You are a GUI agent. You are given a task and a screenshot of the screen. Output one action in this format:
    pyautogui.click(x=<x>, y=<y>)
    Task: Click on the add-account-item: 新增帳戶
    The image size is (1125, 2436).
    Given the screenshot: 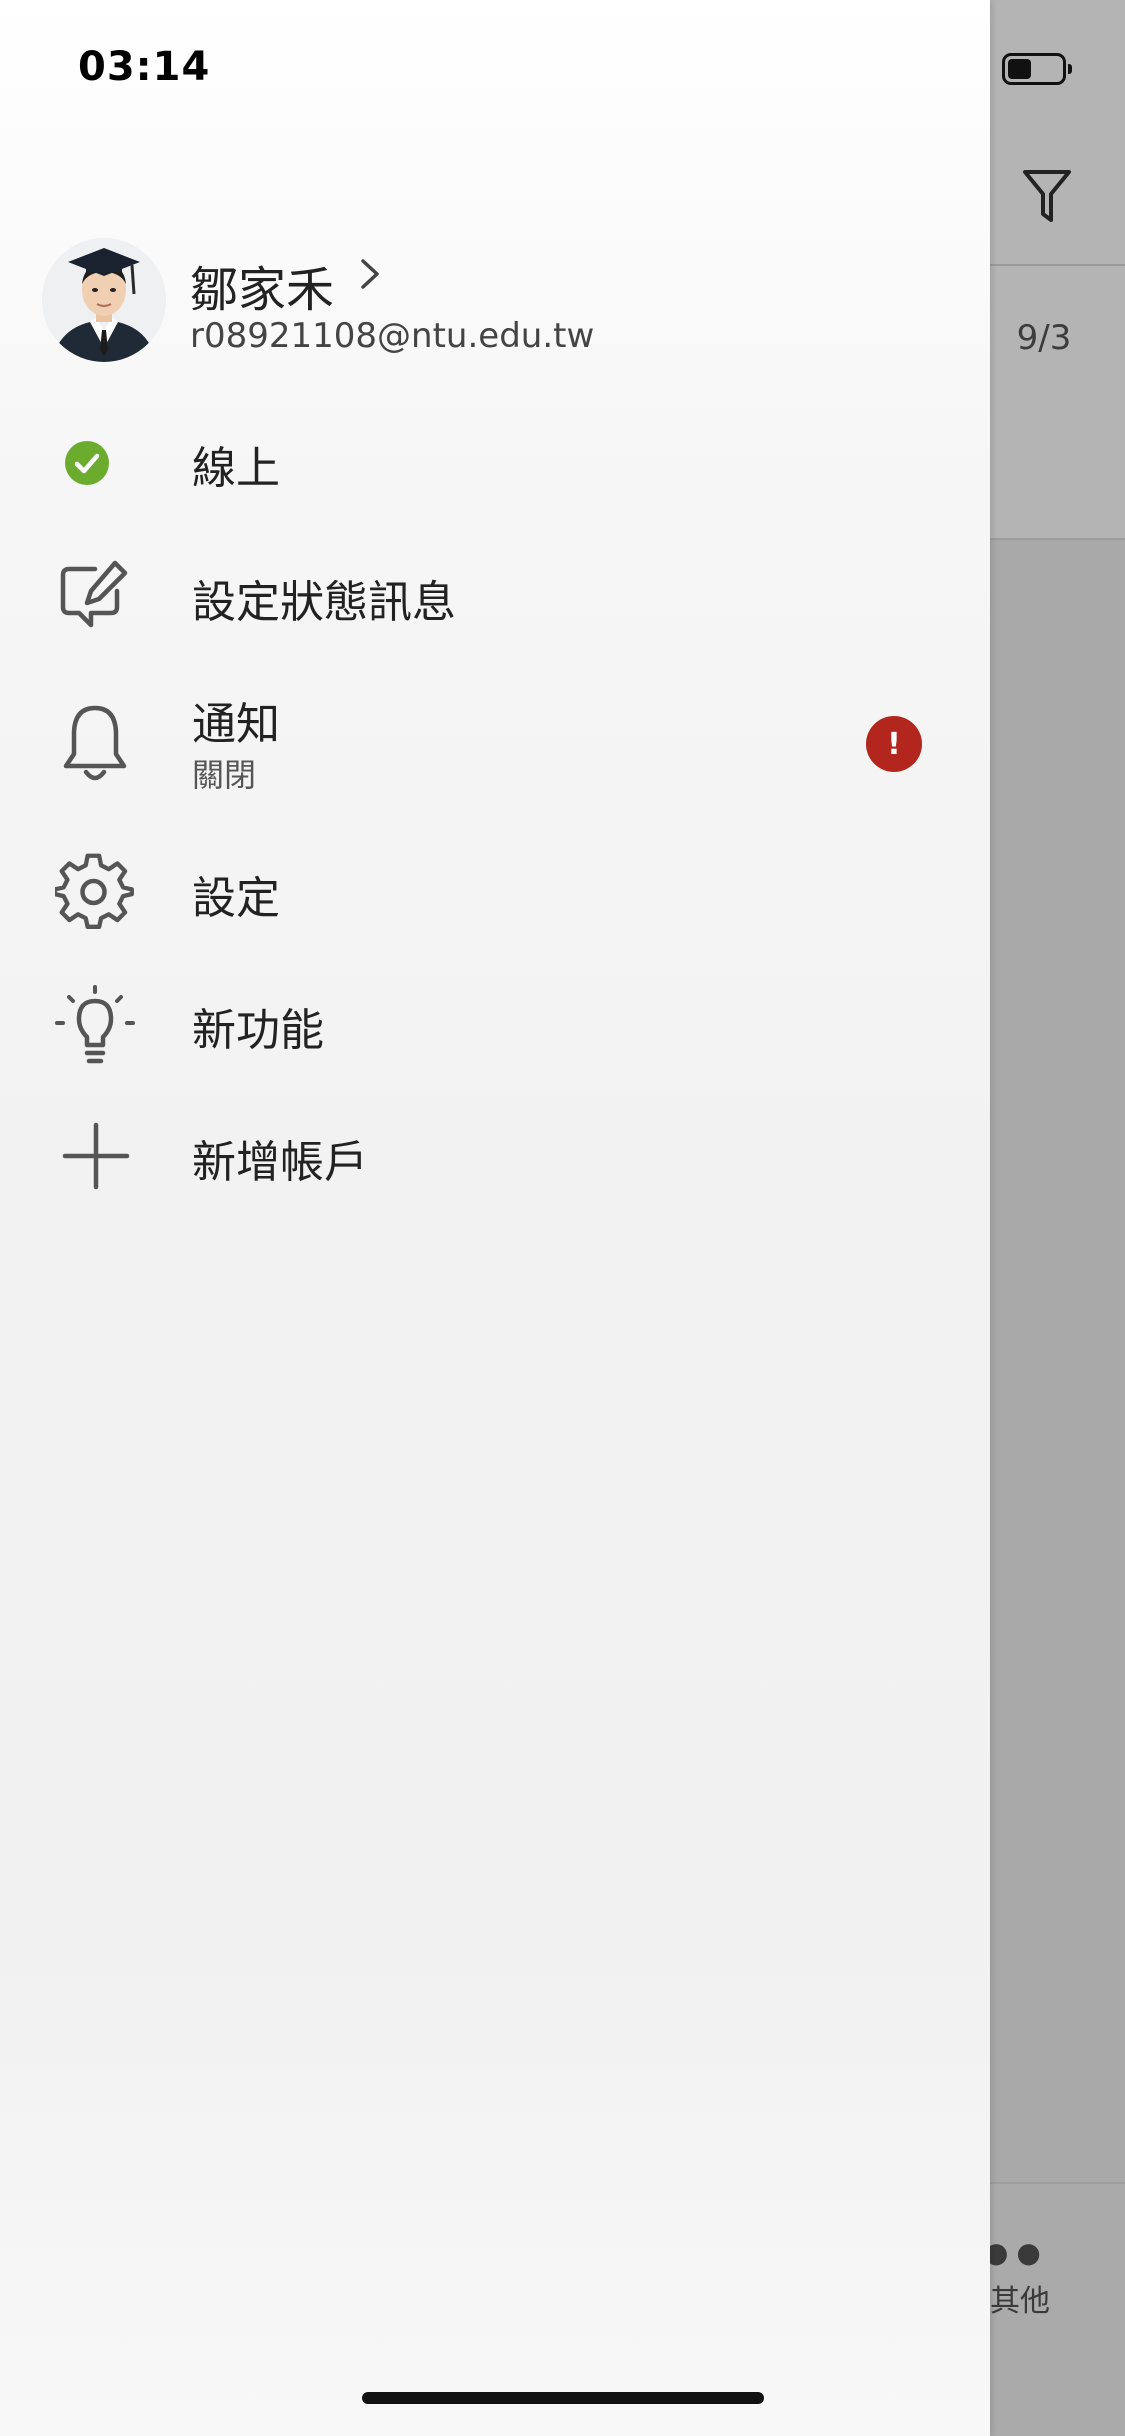 What is the action you would take?
    pyautogui.click(x=344, y=1156)
    